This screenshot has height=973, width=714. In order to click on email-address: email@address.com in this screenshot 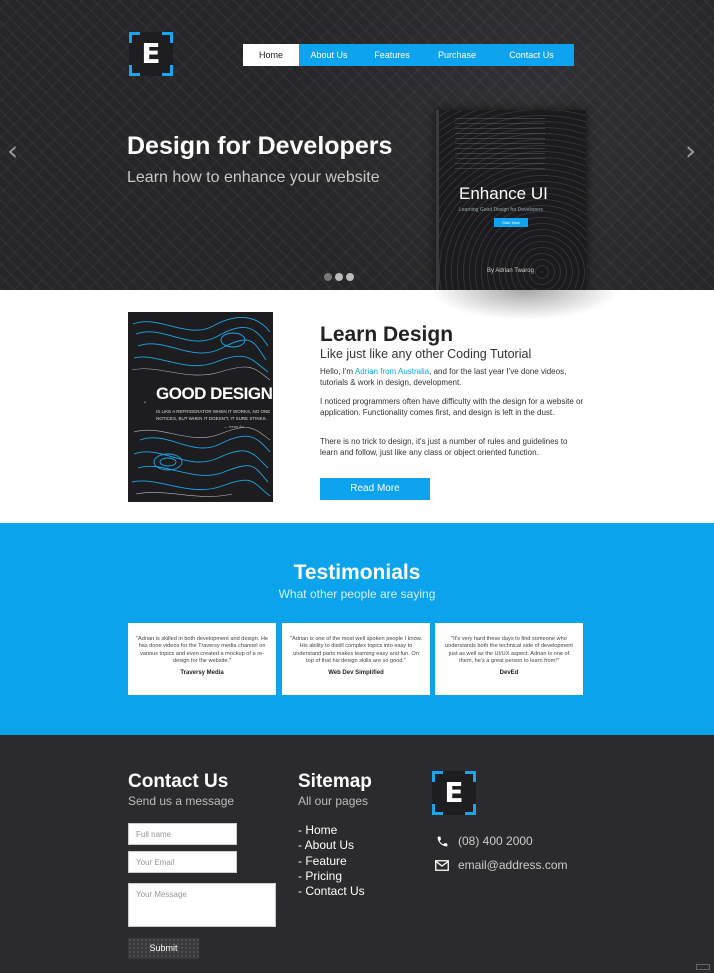, I will do `click(513, 865)`.